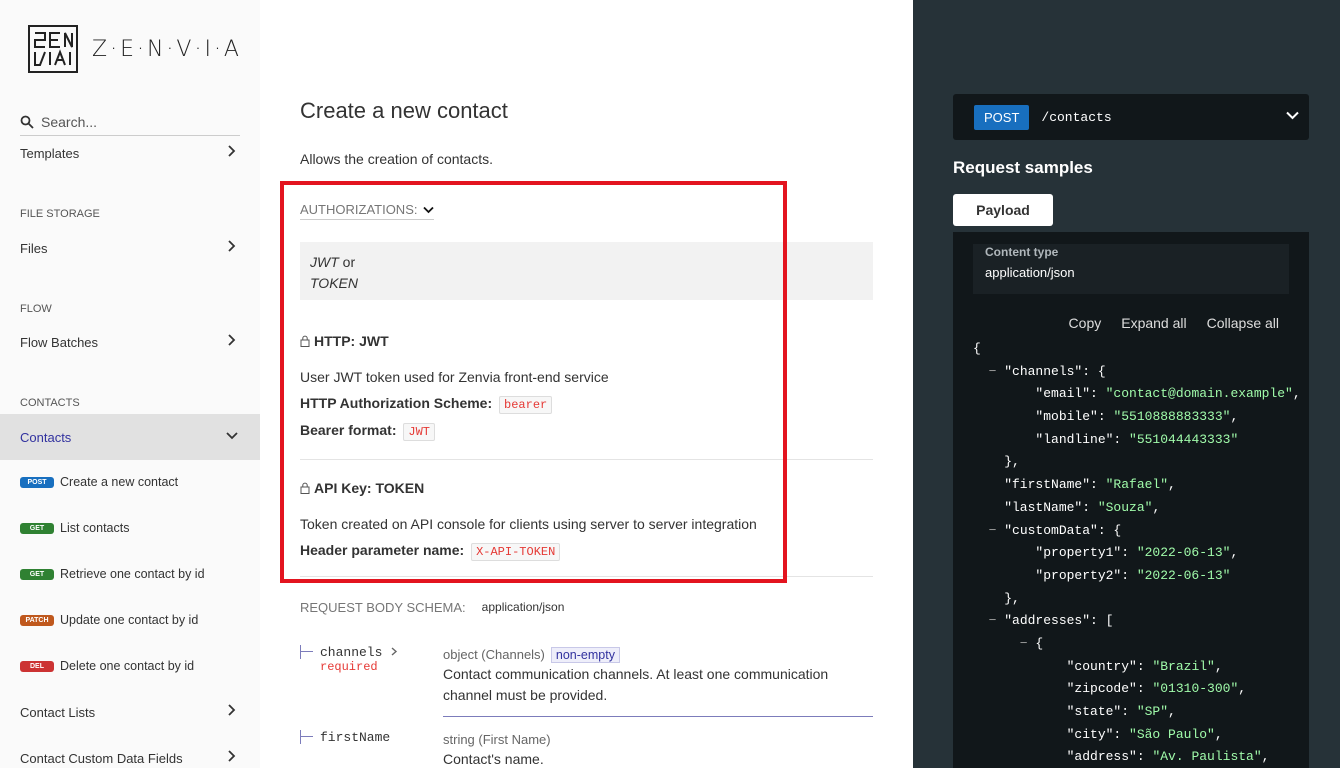 Image resolution: width=1340 pixels, height=768 pixels. What do you see at coordinates (1039, 371) in the screenshot?
I see `json-line: − "channels": {` at bounding box center [1039, 371].